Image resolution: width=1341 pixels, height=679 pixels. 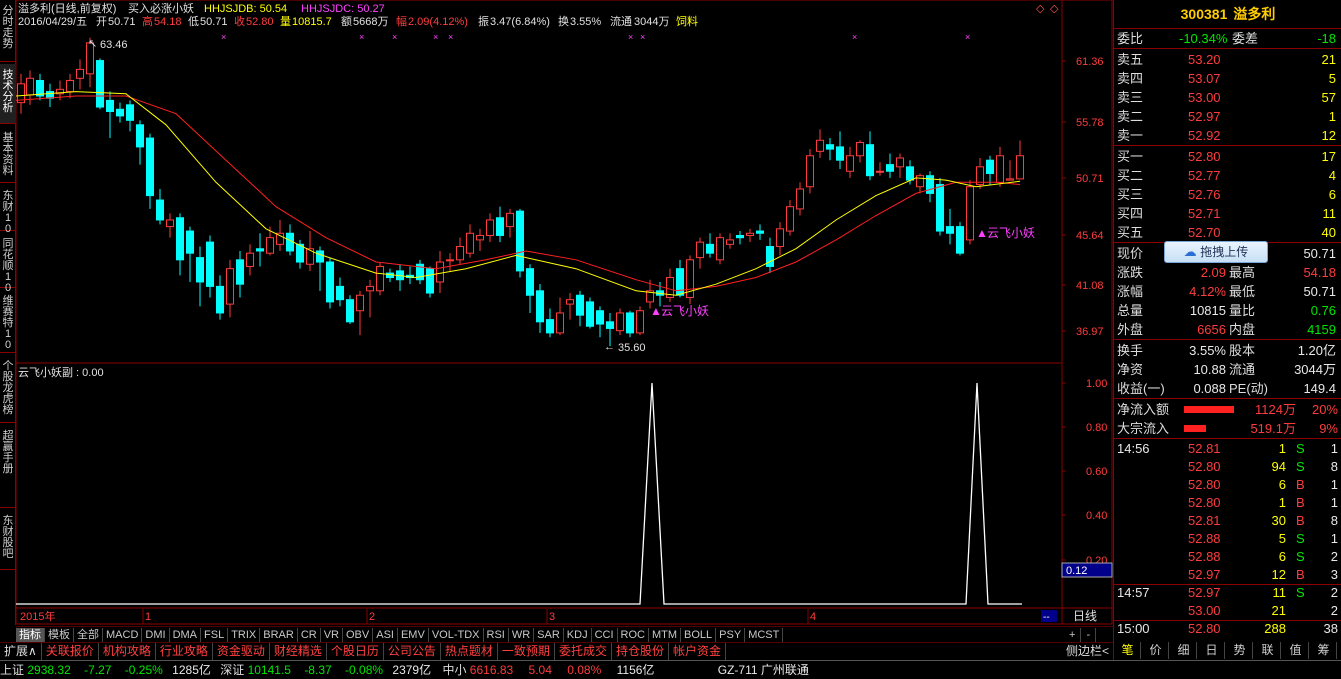 What do you see at coordinates (522, 635) in the screenshot?
I see `indicator-tab-wr: WR` at bounding box center [522, 635].